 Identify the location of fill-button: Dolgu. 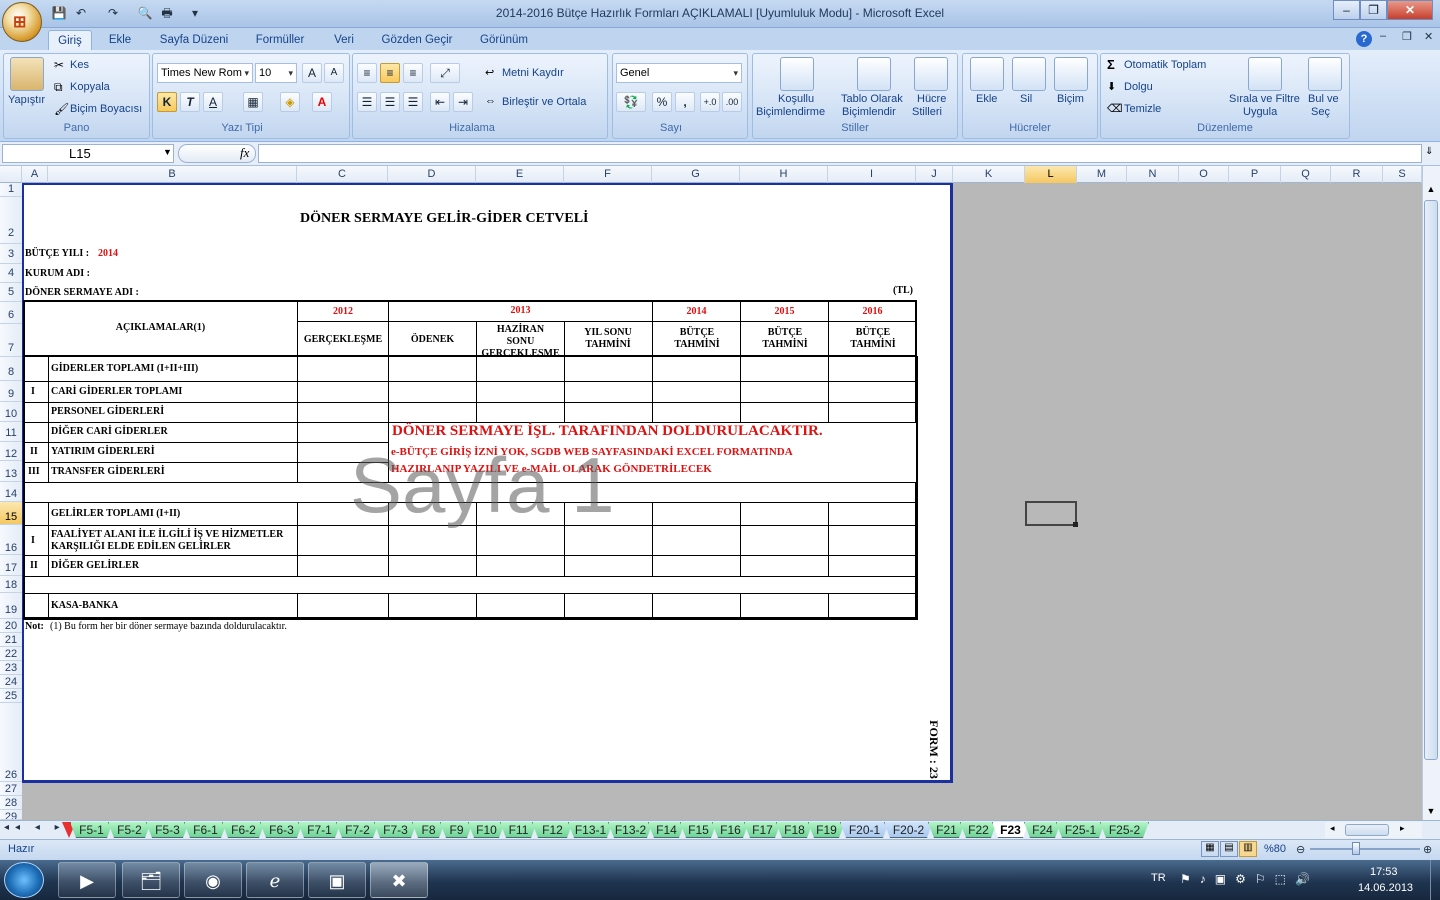
(1138, 87).